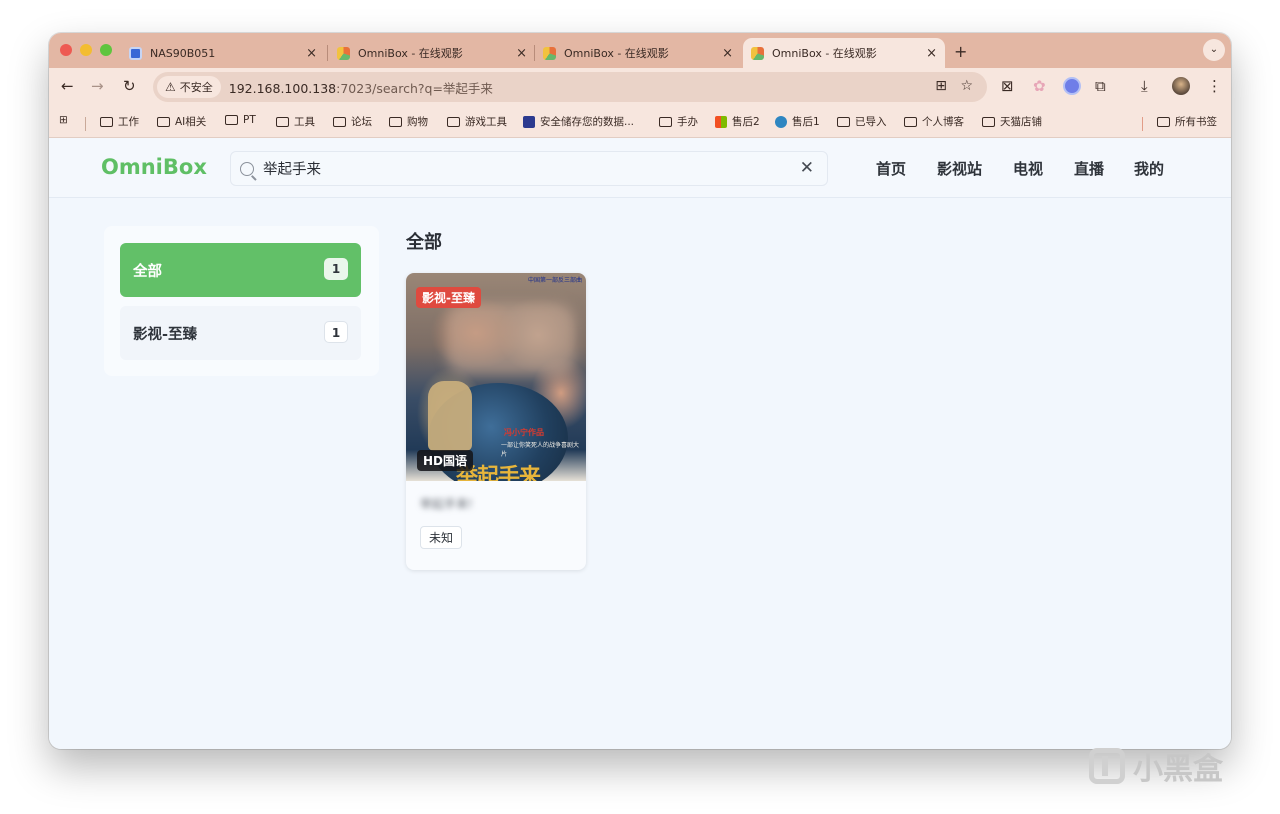 This screenshot has width=1280, height=814. Describe the element at coordinates (1072, 86) in the screenshot. I see `extension-icon` at that location.